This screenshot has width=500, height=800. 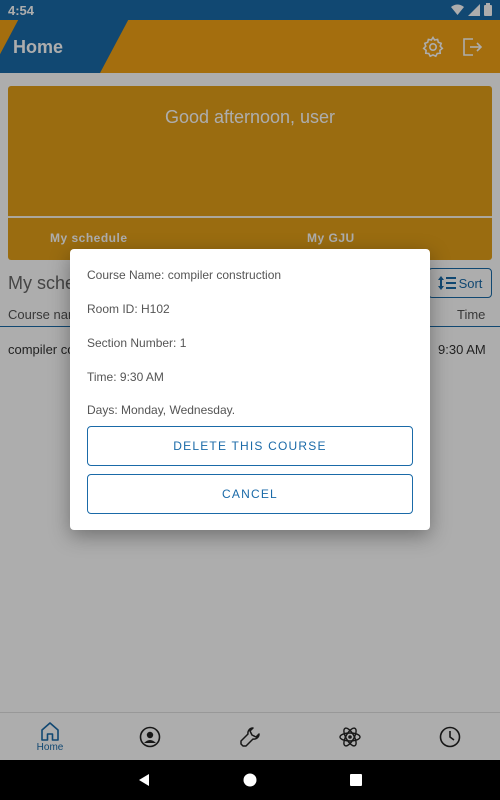 I want to click on course-days-text: Days: Monday, Wednesday., so click(x=161, y=410).